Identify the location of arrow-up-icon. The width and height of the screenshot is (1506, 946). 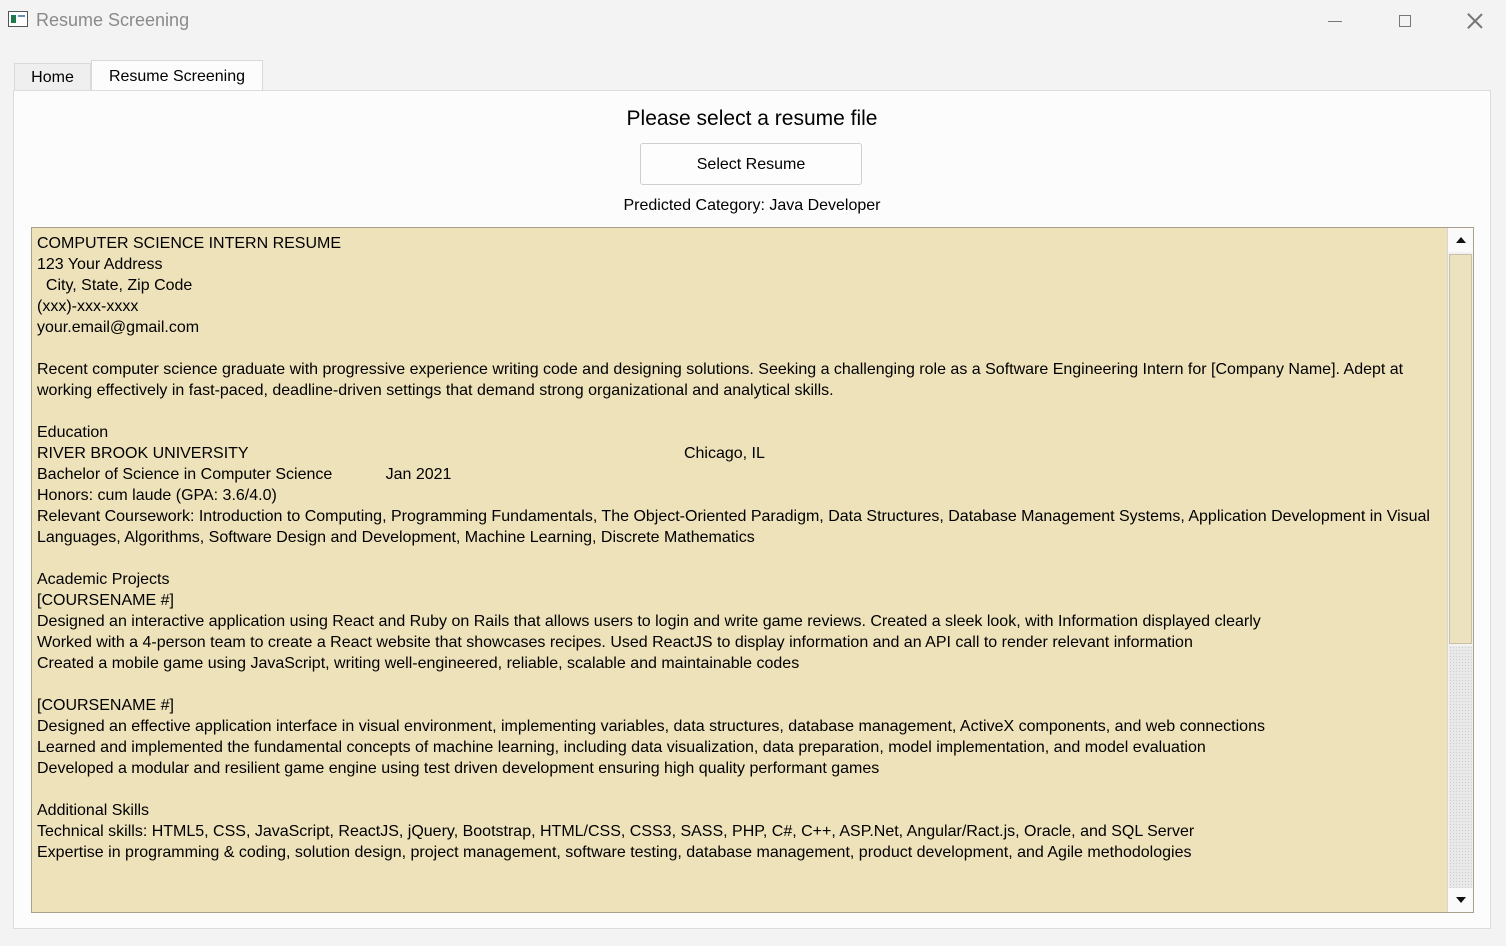
(1460, 240).